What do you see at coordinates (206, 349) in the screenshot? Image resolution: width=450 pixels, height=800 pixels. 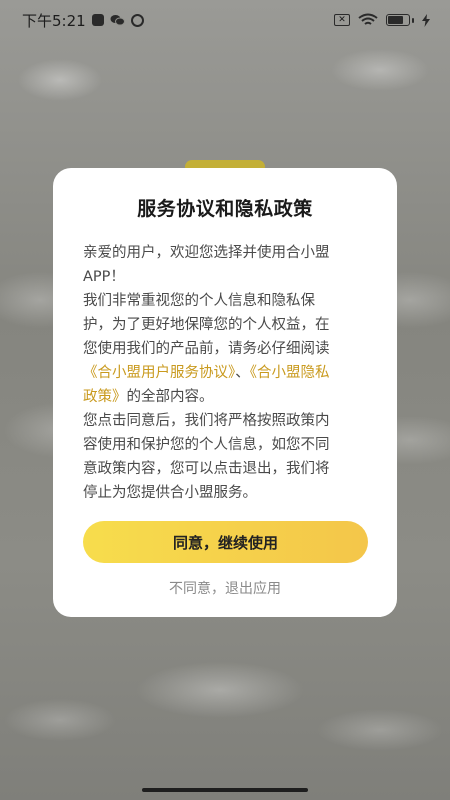 I see `body-line: 您使用我们的产品前，请务必仔细阅读` at bounding box center [206, 349].